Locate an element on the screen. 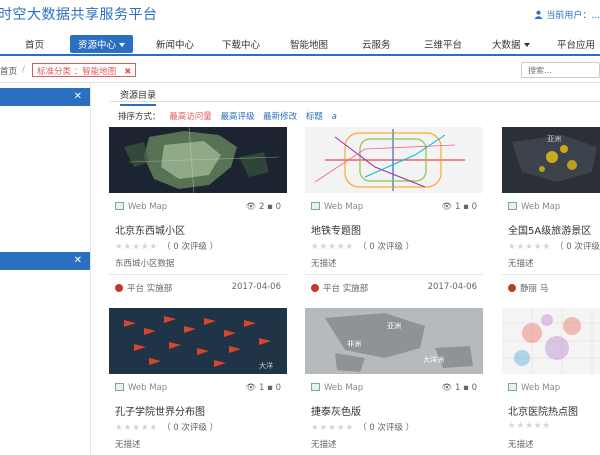 Image resolution: width=600 pixels, height=455 pixels. subway-map-icon is located at coordinates (394, 160).